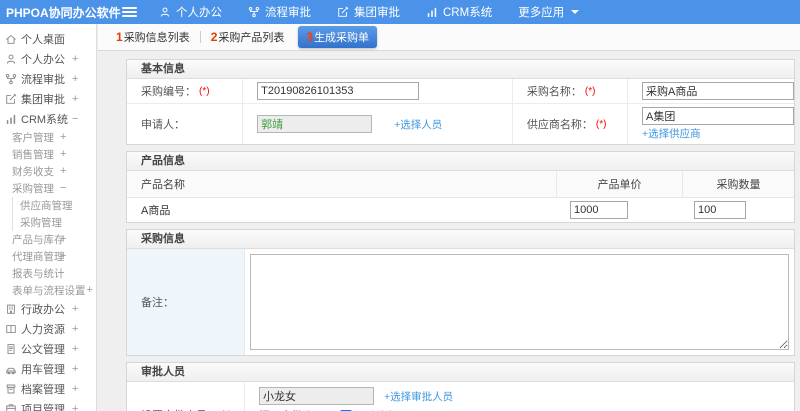  Describe the element at coordinates (418, 124) in the screenshot. I see `select-person-link: +选择人员` at that location.